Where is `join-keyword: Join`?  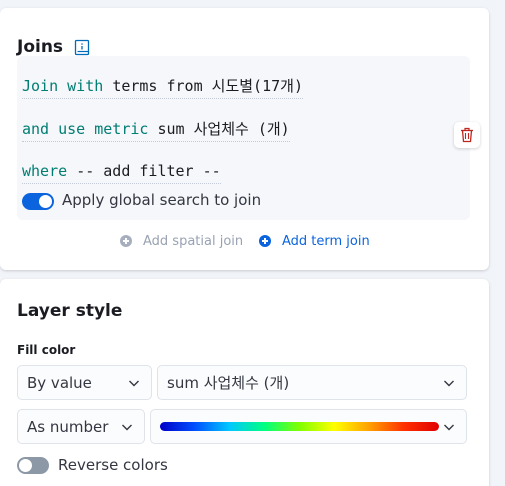 join-keyword: Join is located at coordinates (40, 86).